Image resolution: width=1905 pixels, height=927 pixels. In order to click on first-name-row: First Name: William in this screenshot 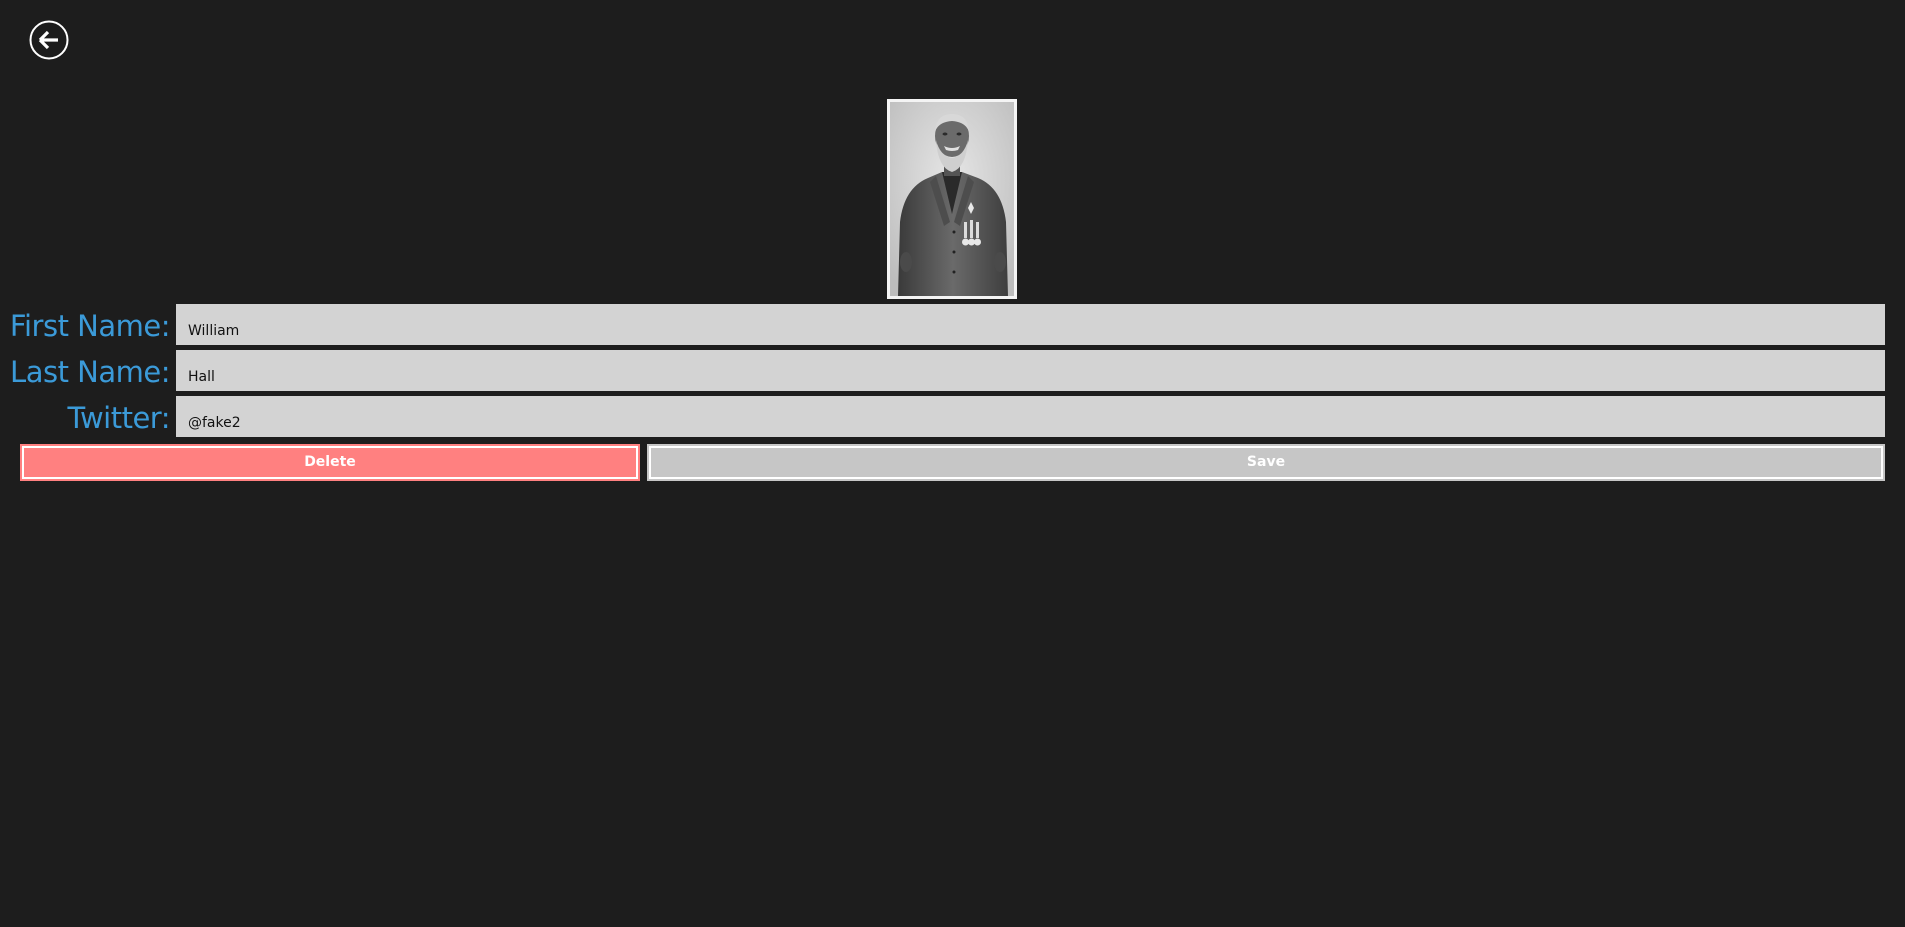, I will do `click(952, 324)`.